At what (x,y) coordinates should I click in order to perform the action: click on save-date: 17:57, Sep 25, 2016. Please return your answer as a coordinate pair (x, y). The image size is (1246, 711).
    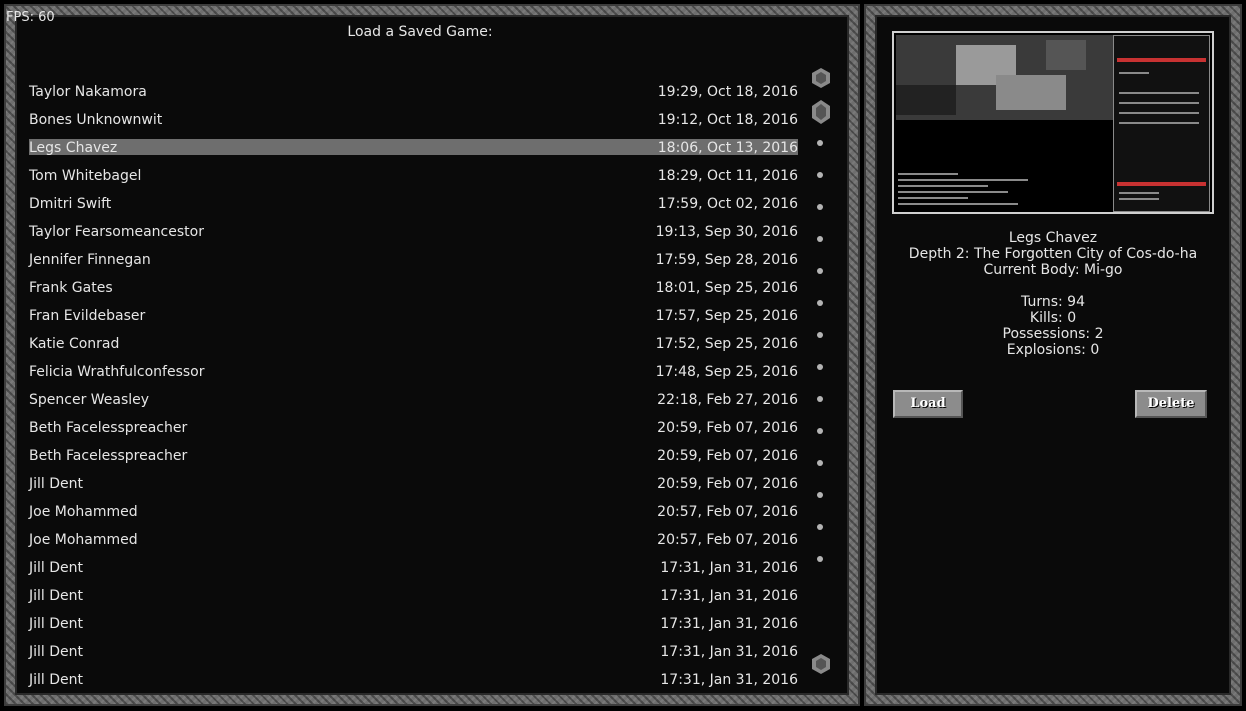
    Looking at the image, I should click on (726, 316).